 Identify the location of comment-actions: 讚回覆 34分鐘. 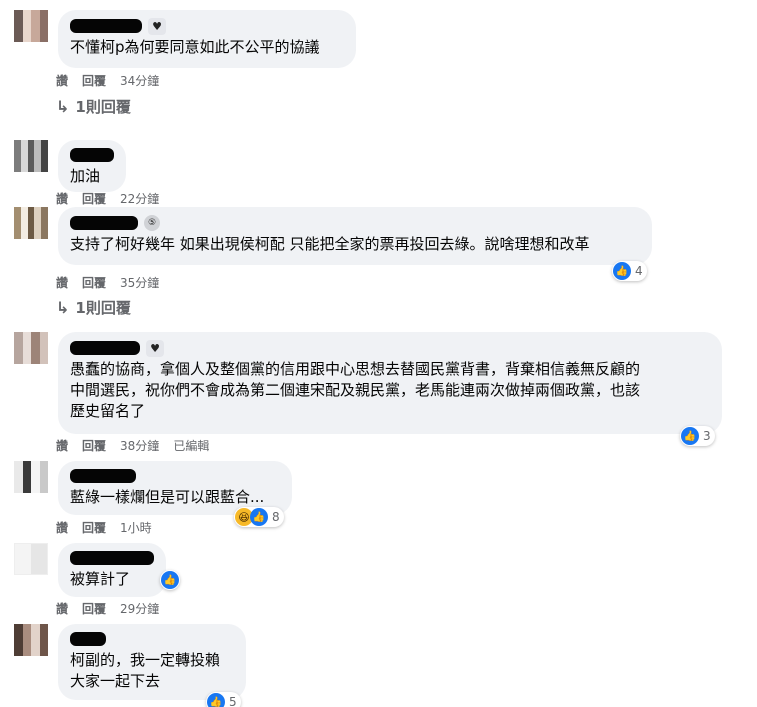
(107, 80).